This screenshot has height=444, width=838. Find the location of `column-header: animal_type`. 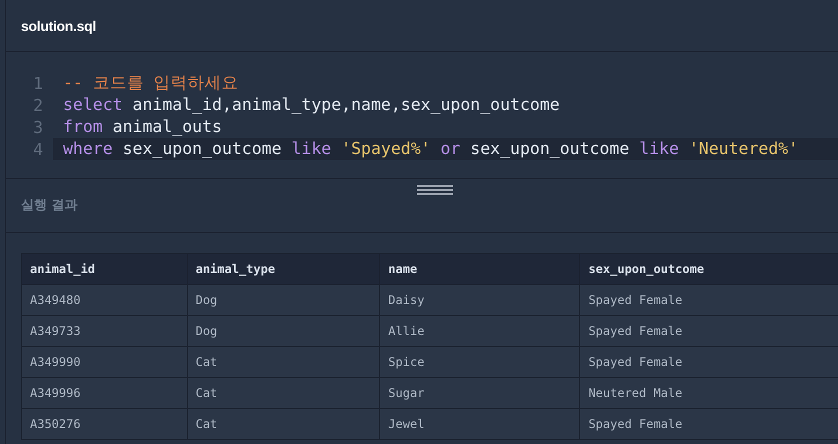

column-header: animal_type is located at coordinates (283, 269).